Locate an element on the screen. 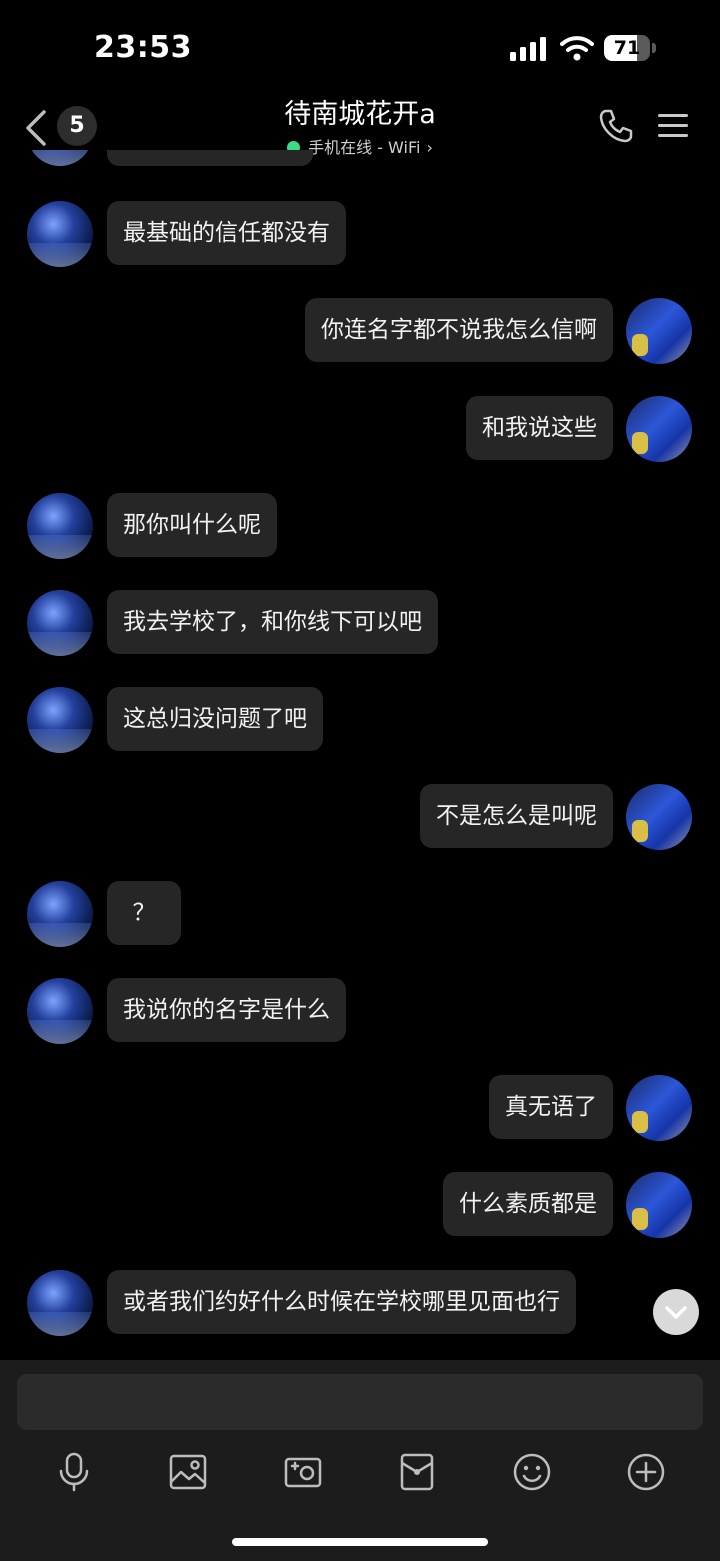 This screenshot has width=720, height=1561. cellular-signal-icon is located at coordinates (528, 49).